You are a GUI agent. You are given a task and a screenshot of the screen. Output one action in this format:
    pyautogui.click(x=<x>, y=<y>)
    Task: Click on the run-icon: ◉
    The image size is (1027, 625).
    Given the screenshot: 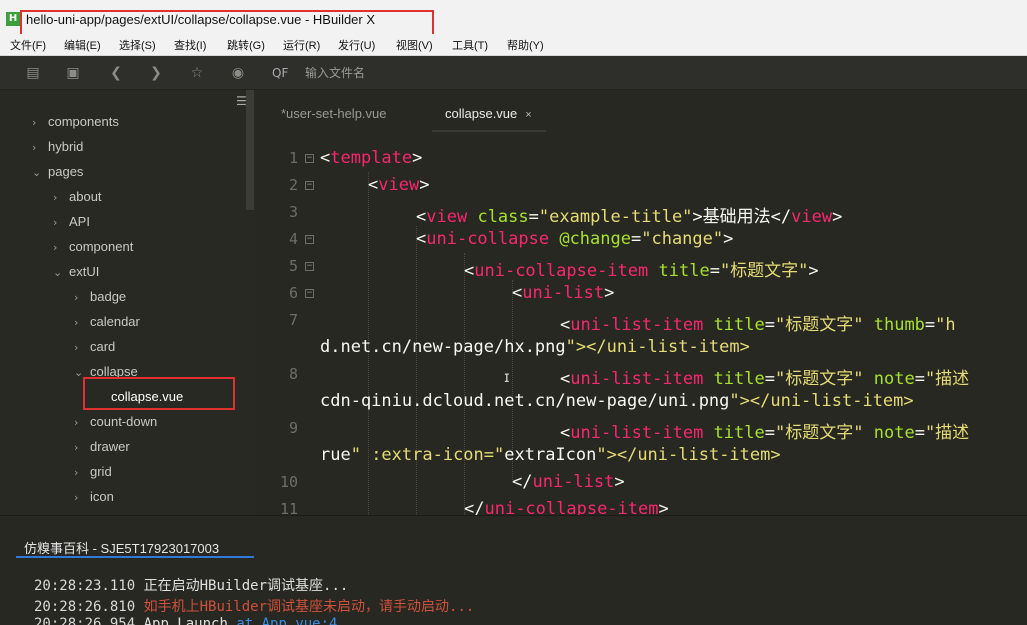 What is the action you would take?
    pyautogui.click(x=238, y=73)
    